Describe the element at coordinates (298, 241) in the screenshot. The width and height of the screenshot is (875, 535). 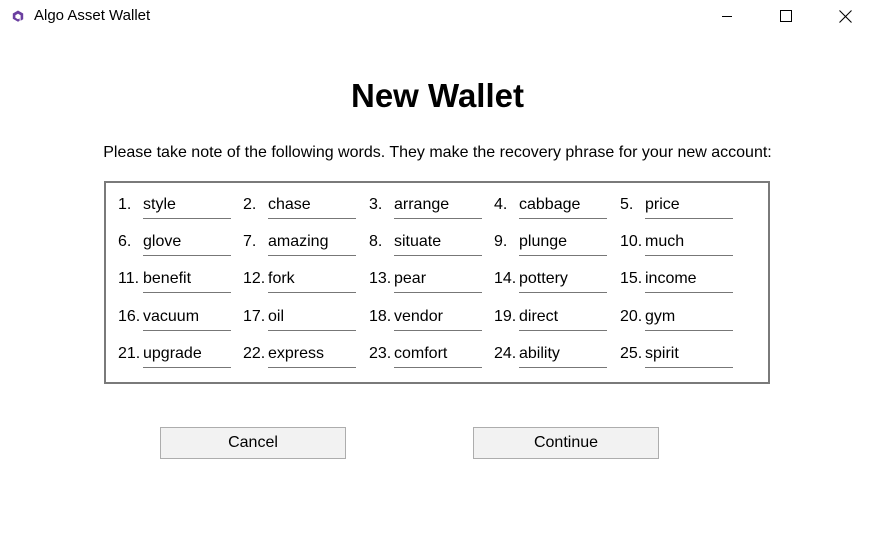
I see `recovery-word: amazing` at that location.